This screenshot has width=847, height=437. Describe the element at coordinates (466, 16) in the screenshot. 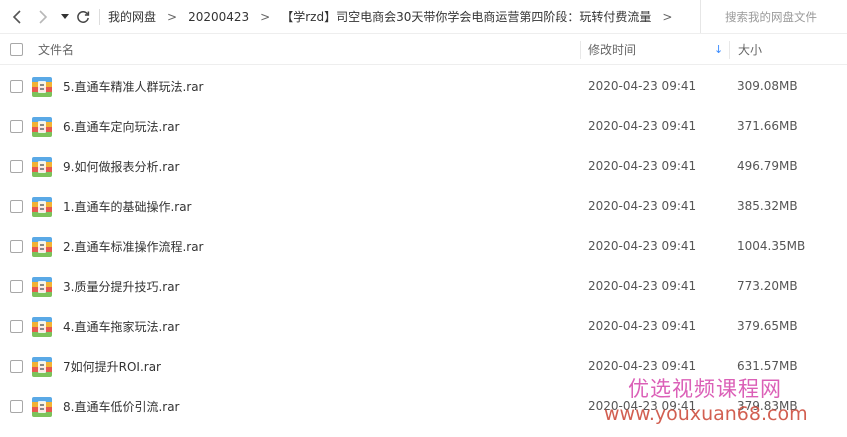

I see `breadcrumb-item-current: 【学rzd】司空电商会30天带你学会电商运营第四阶段：玩转付费流量` at that location.